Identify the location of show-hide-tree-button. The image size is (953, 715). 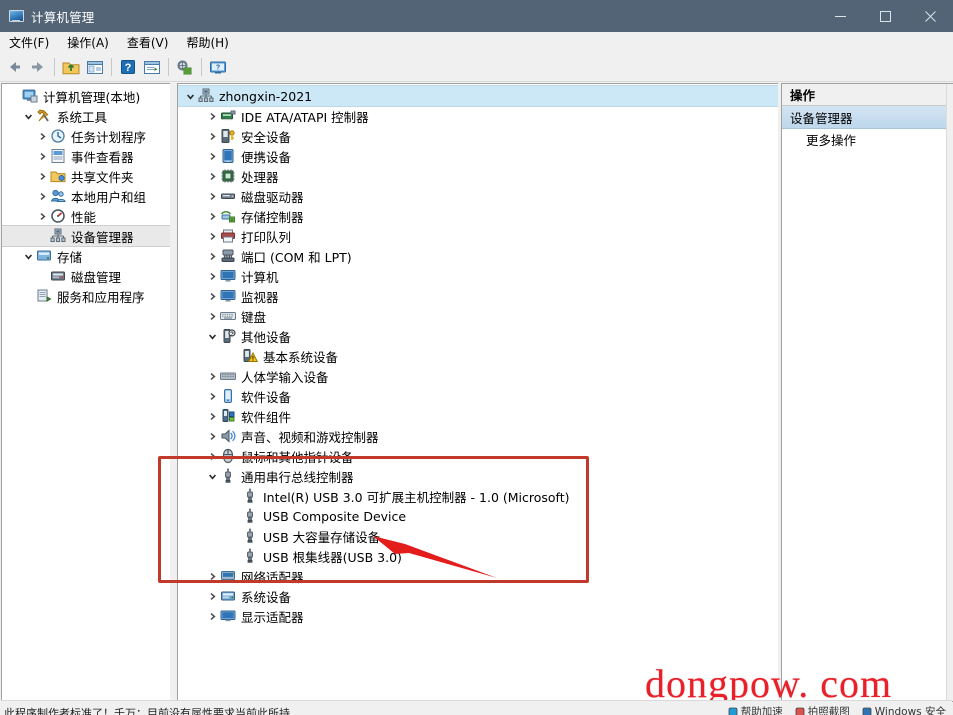
(95, 67).